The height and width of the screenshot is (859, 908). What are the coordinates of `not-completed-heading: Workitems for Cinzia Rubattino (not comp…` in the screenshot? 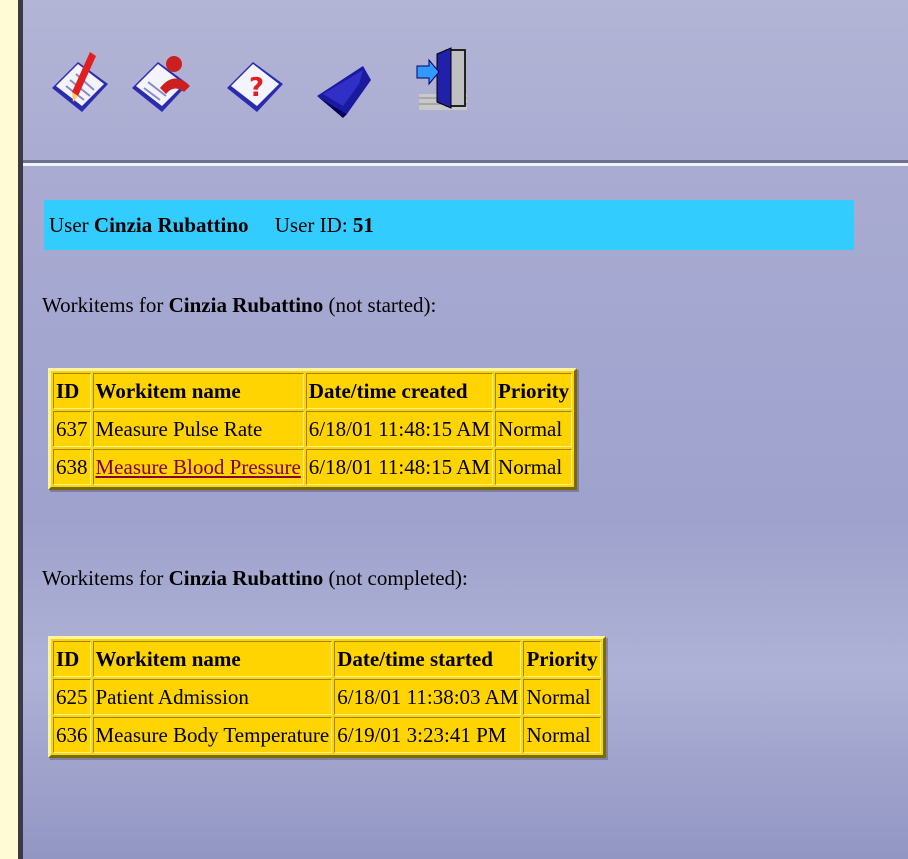 It's located at (255, 578).